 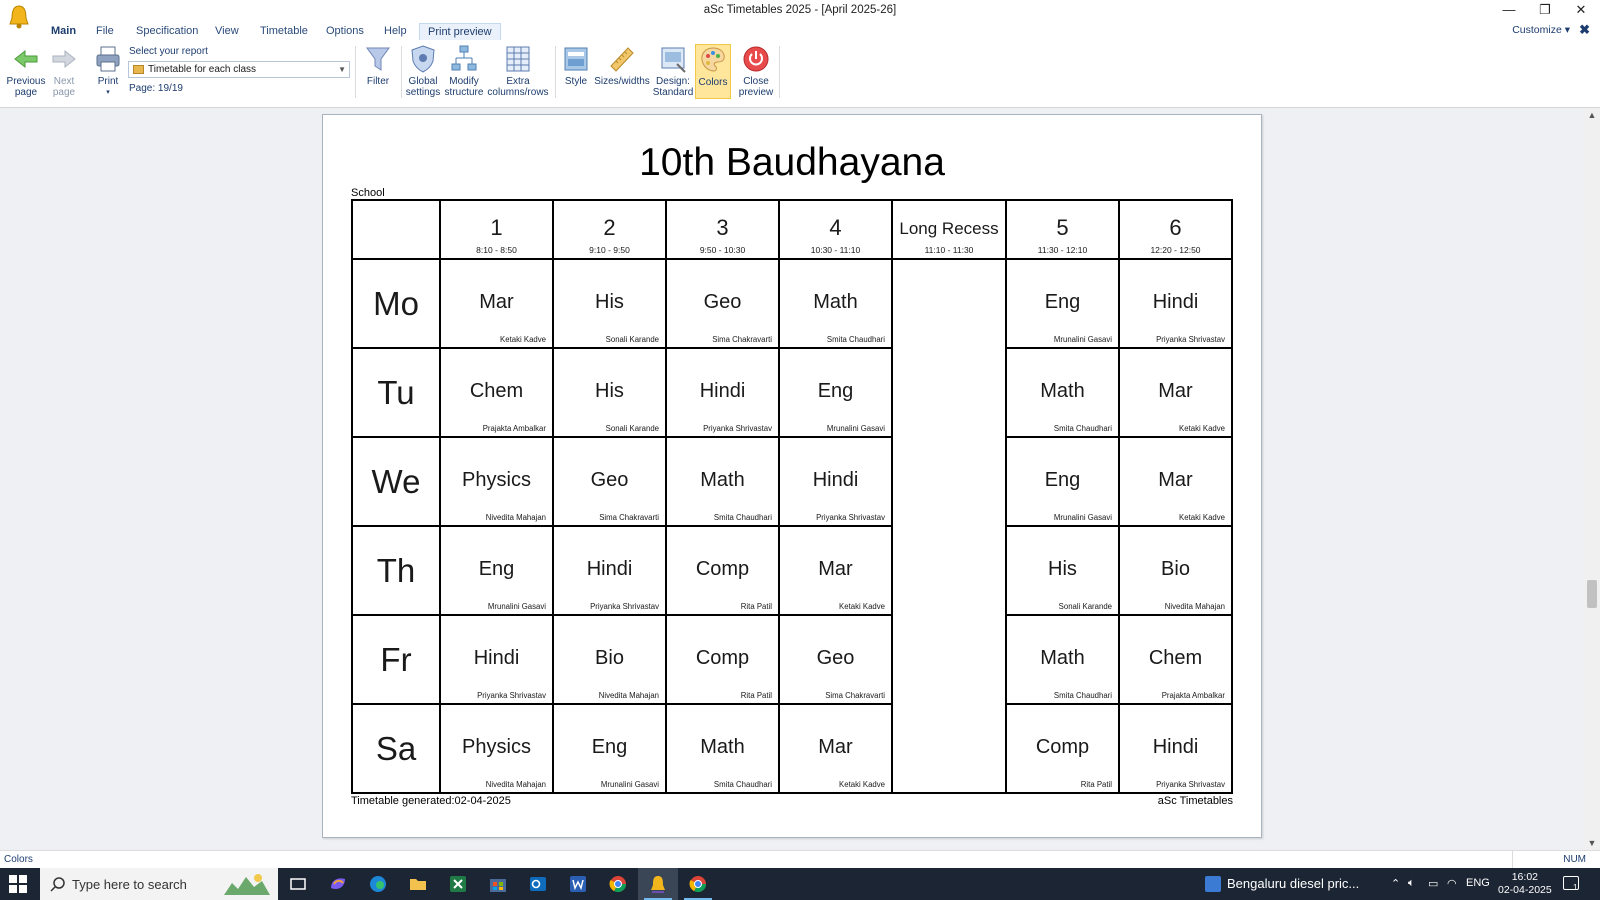 What do you see at coordinates (1175, 658) in the screenshot?
I see `lesson-subject: Chem` at bounding box center [1175, 658].